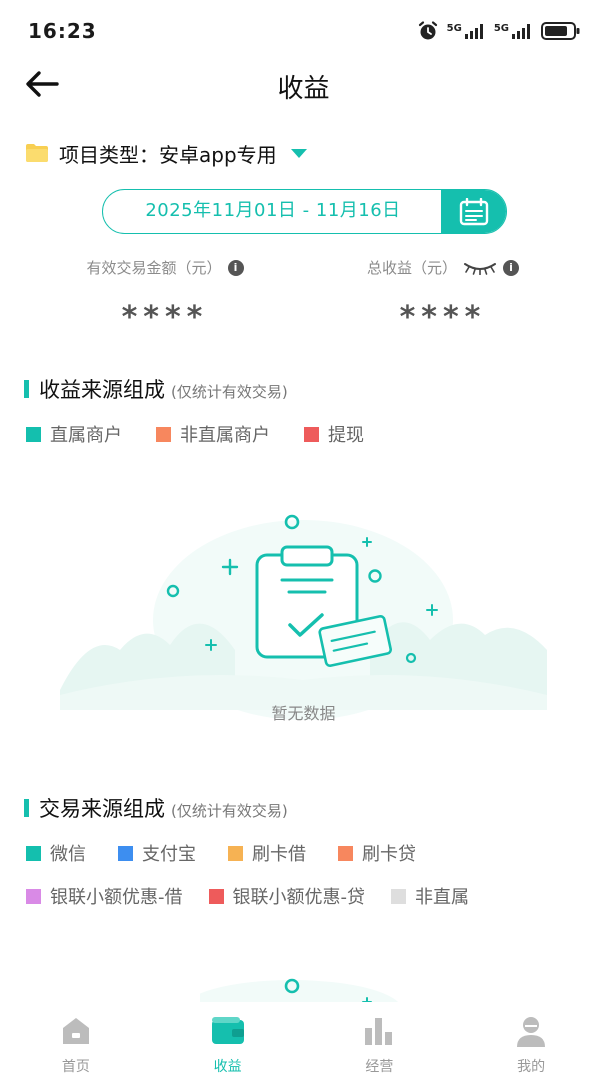 The height and width of the screenshot is (1080, 607). I want to click on legend-item: 微信, so click(56, 853).